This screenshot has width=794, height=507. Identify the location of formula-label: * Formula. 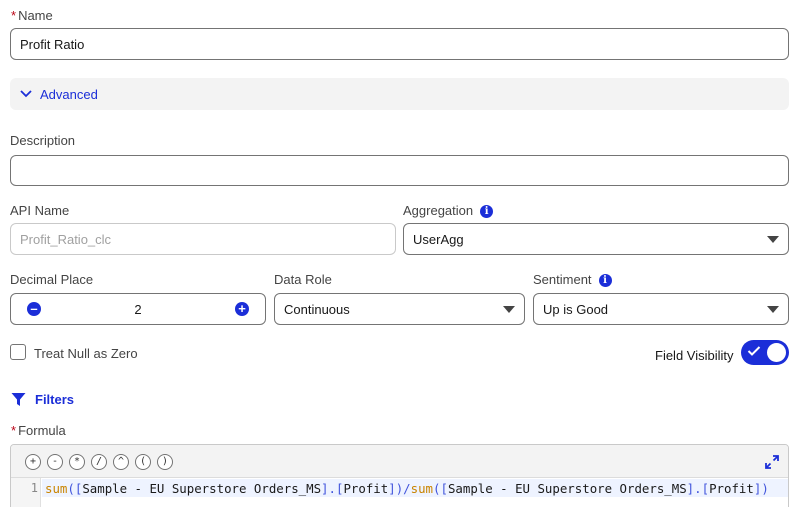
(38, 430).